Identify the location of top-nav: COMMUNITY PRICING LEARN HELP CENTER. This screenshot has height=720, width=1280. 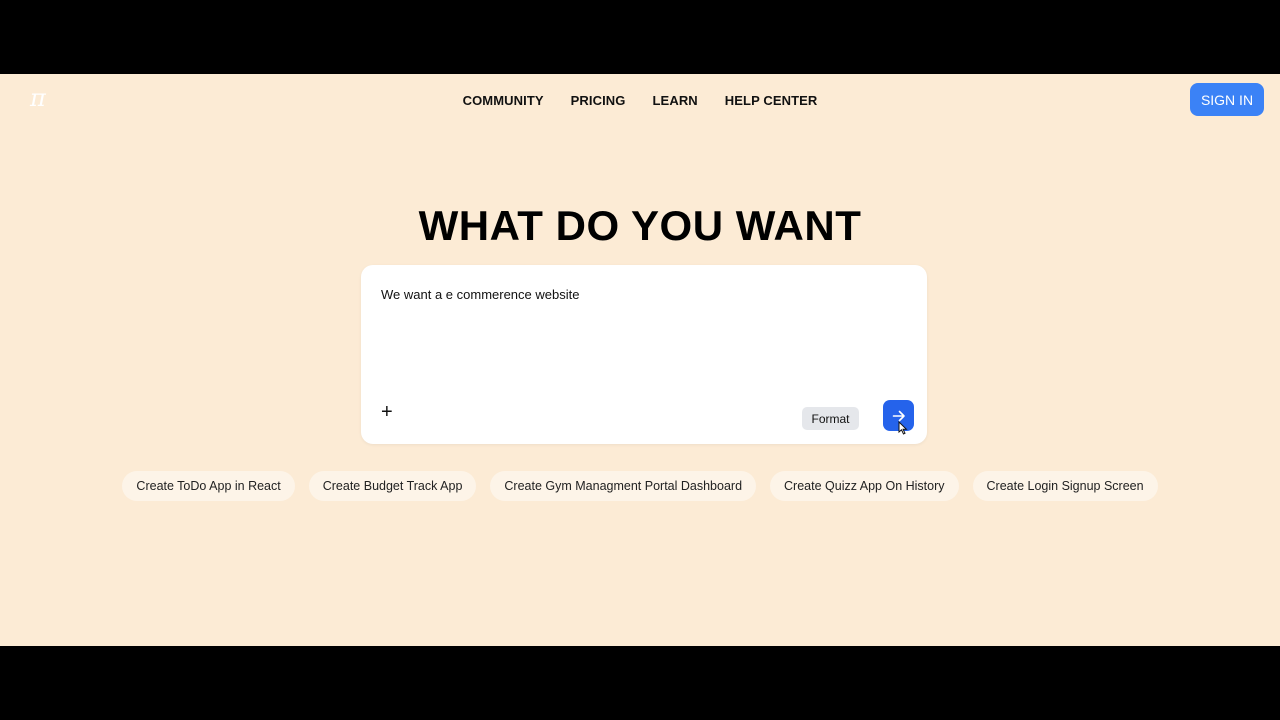
(640, 100).